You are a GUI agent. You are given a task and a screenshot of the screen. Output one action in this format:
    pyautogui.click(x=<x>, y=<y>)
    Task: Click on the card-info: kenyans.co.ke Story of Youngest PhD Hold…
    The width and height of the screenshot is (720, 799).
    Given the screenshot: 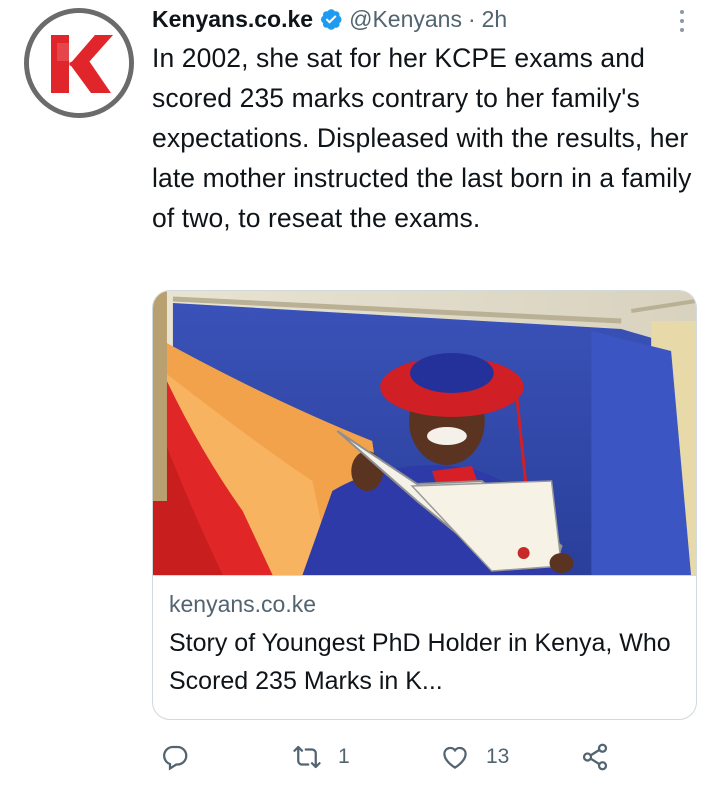 What is the action you would take?
    pyautogui.click(x=424, y=637)
    